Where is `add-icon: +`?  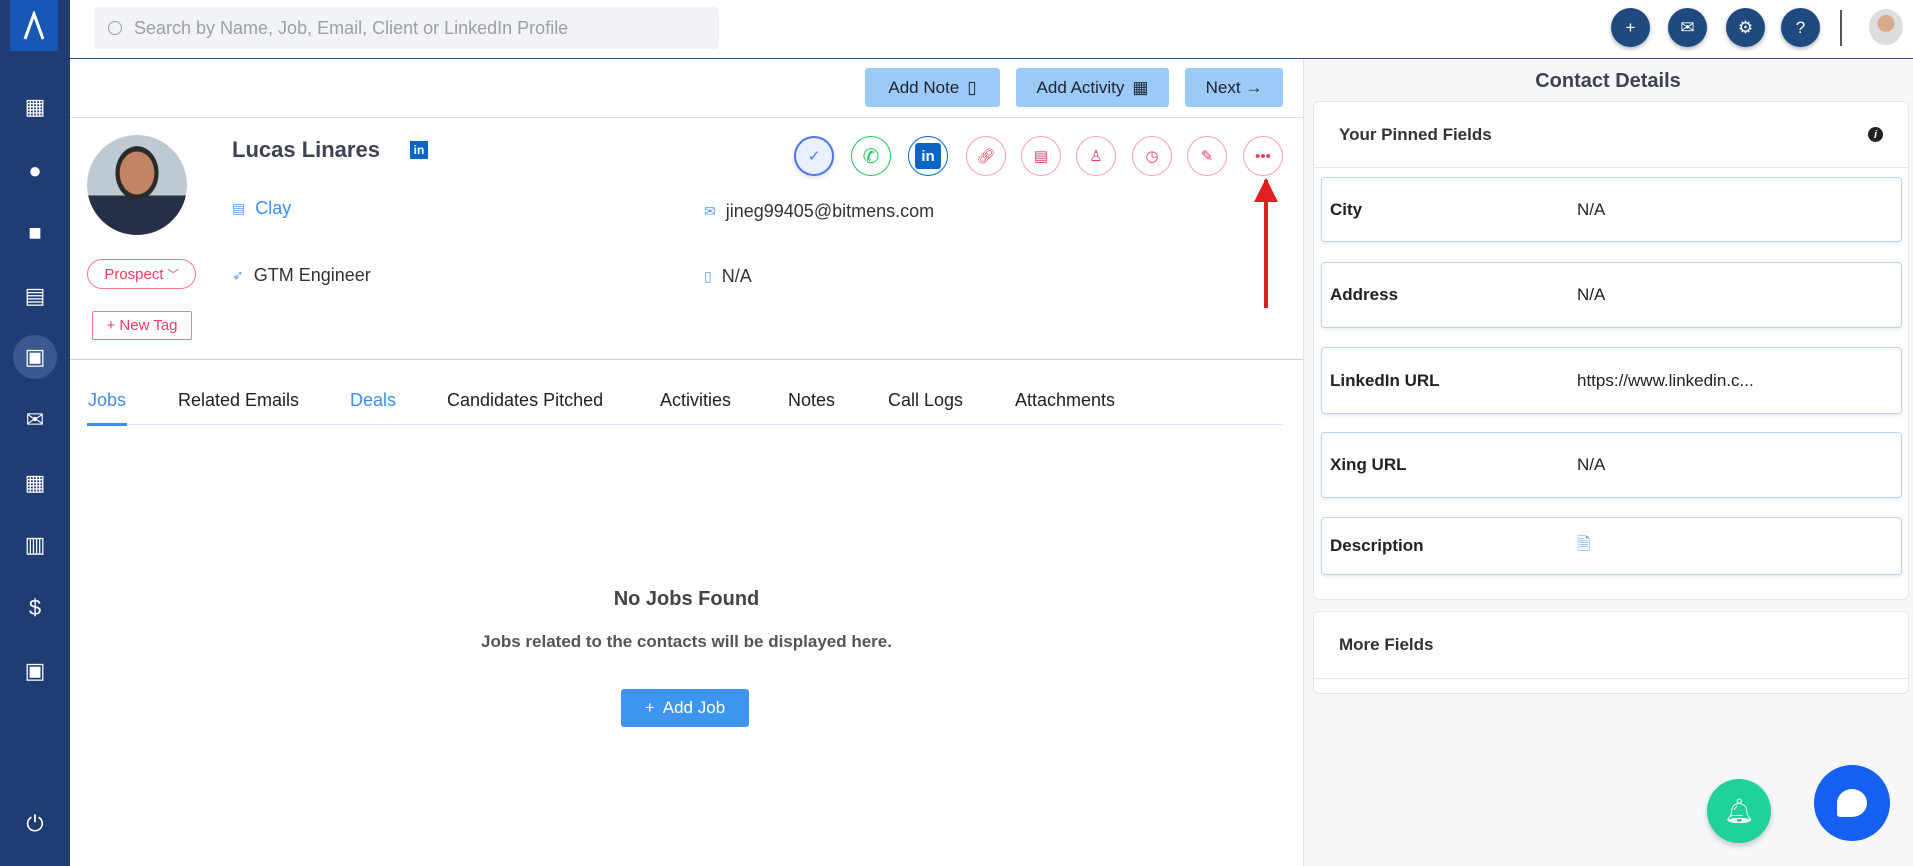 add-icon: + is located at coordinates (1630, 27).